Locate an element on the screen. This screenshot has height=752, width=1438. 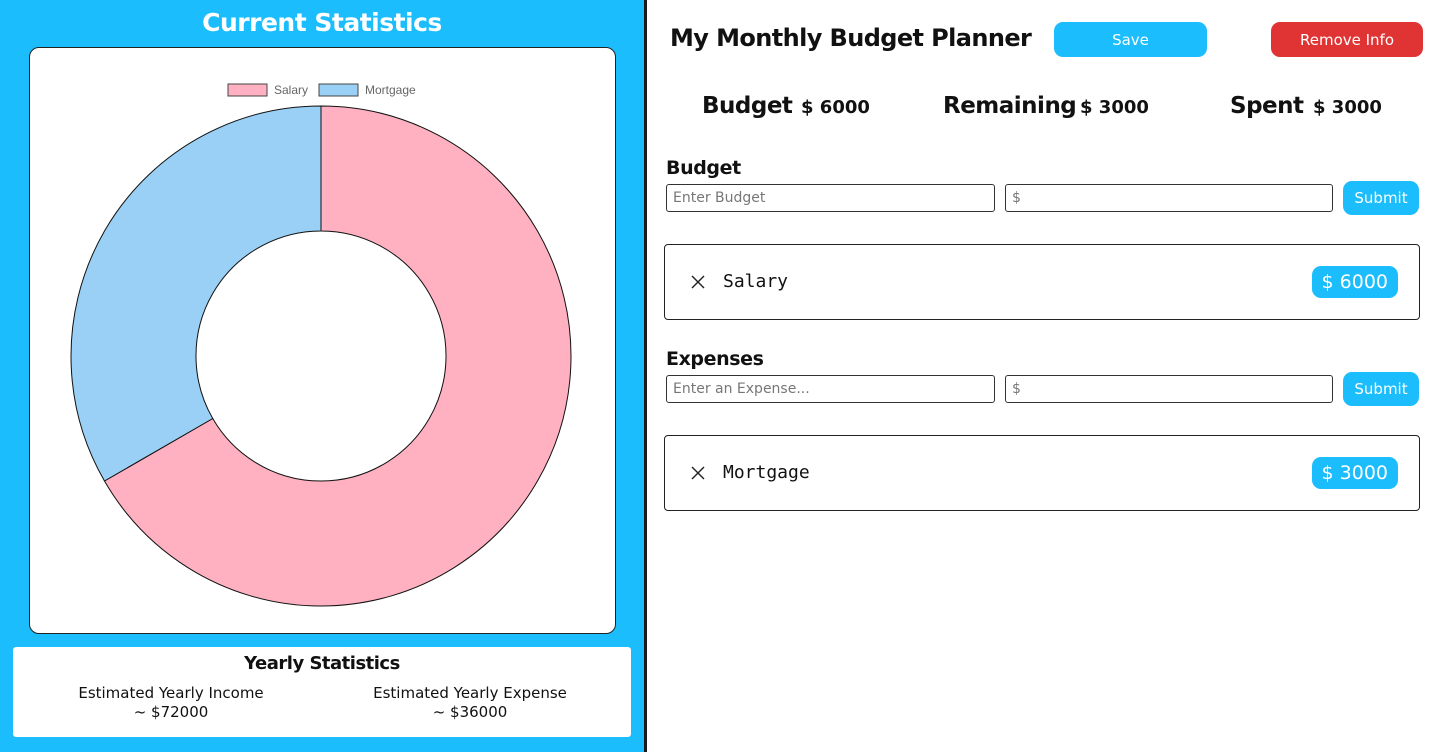
expense-item-name: Mortgage is located at coordinates (766, 472).